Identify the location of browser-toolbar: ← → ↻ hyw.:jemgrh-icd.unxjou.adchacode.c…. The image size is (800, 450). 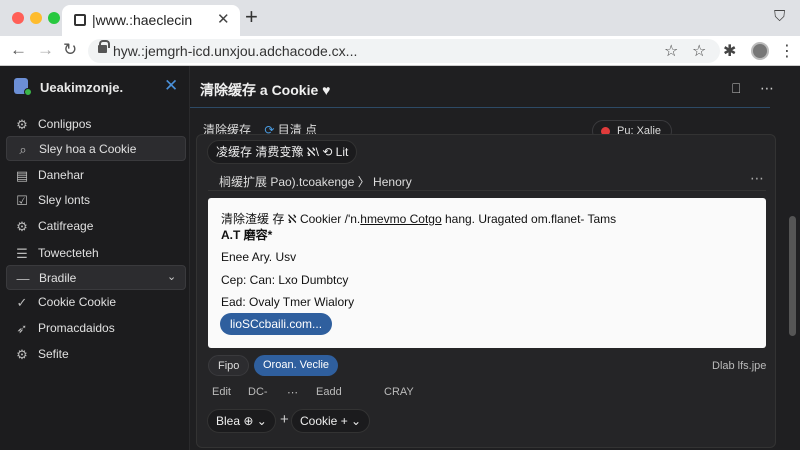
(400, 51).